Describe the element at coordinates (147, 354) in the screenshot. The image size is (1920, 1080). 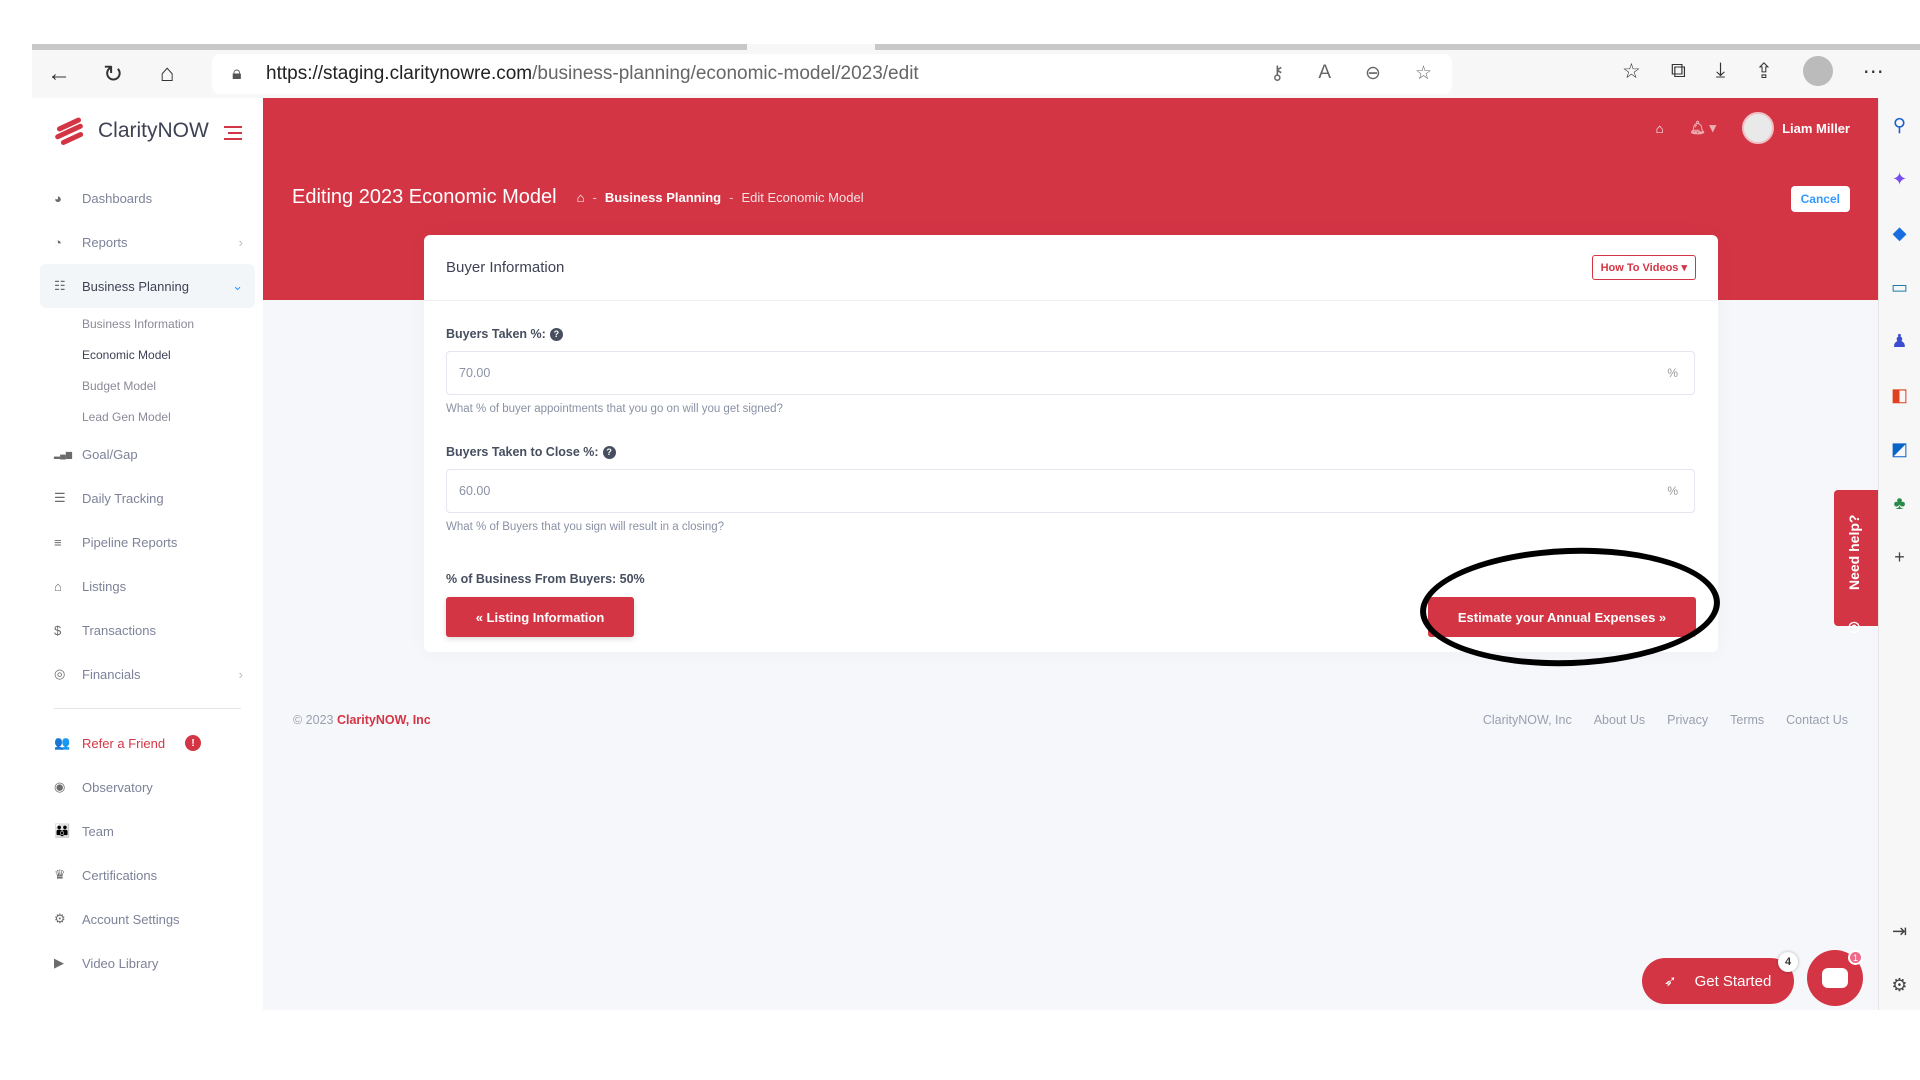
I see `sidebar-subitem-economic-model: Economic Model` at that location.